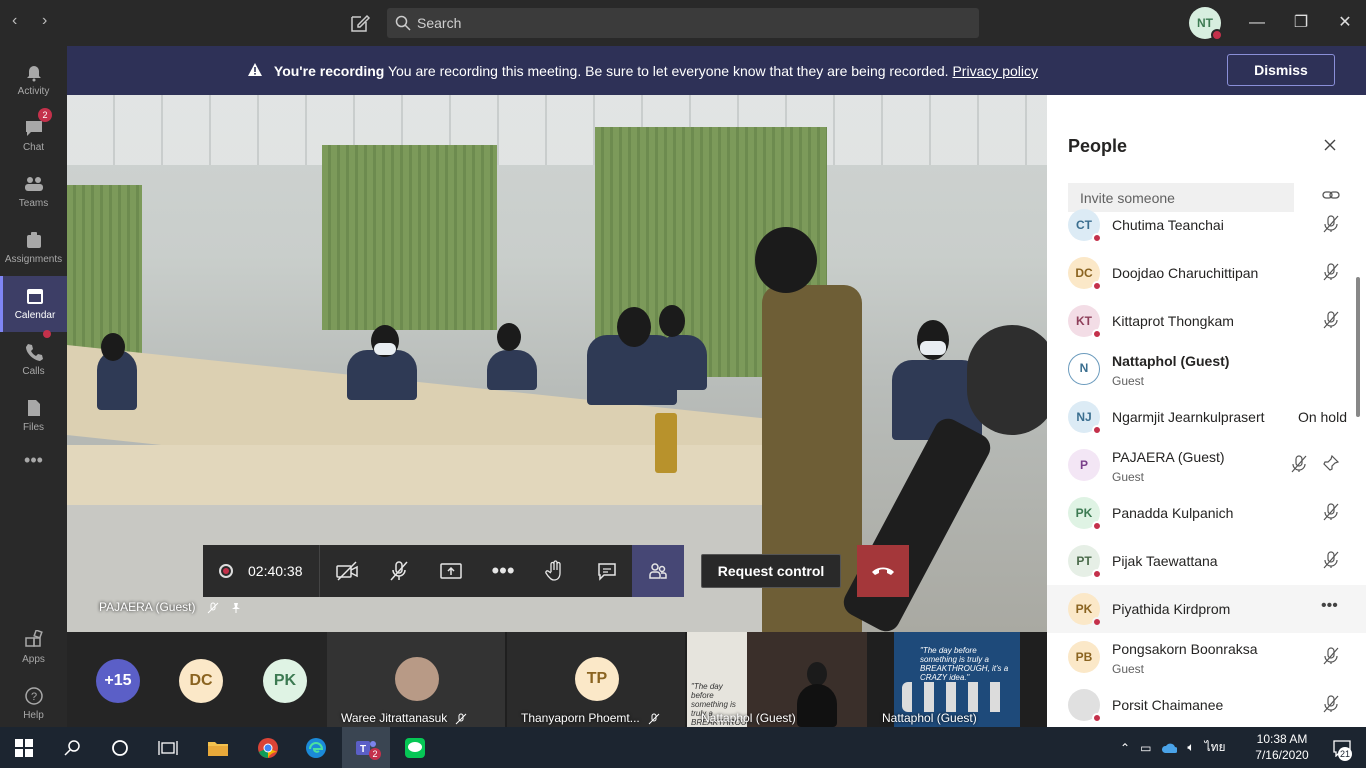 This screenshot has width=1366, height=768. Describe the element at coordinates (33, 248) in the screenshot. I see `rail-assignments: Assignments` at that location.